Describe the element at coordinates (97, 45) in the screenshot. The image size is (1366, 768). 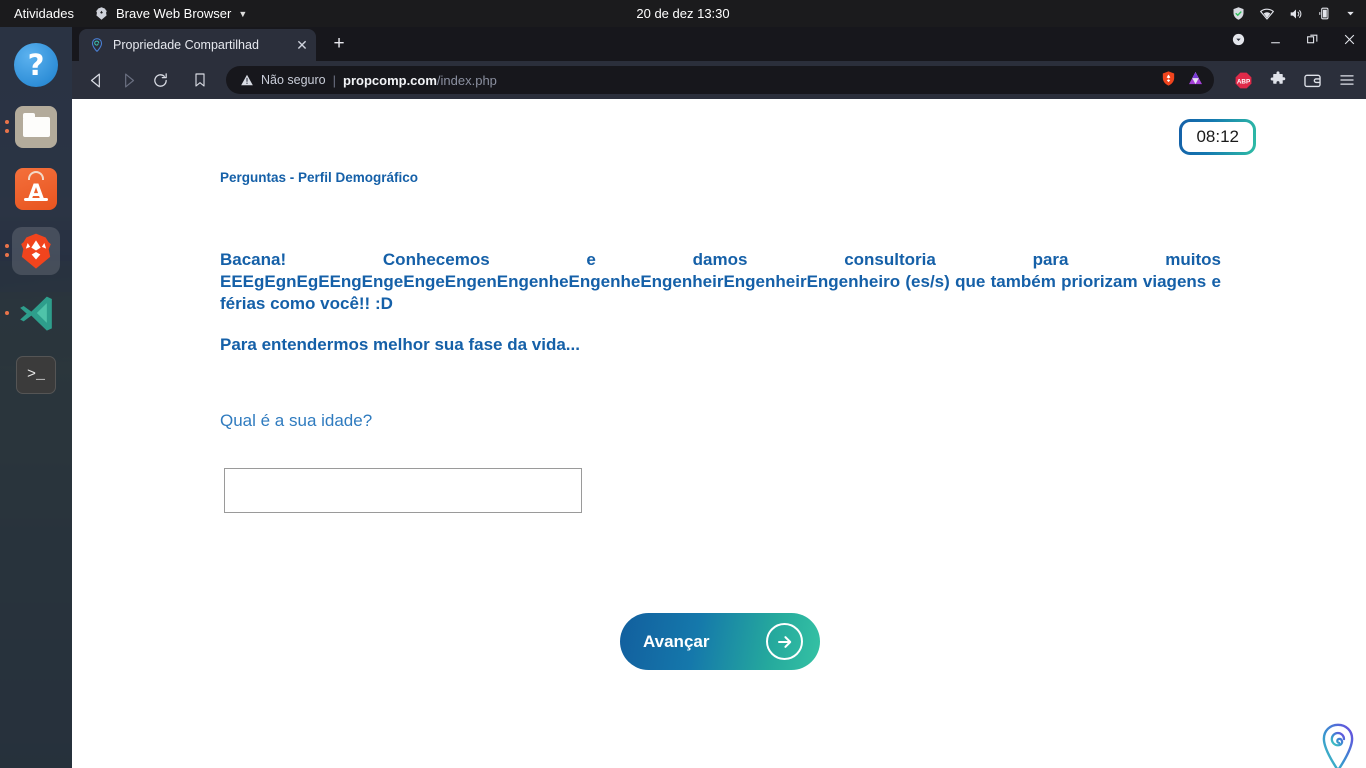
I see `location-pin-spiral-icon` at that location.